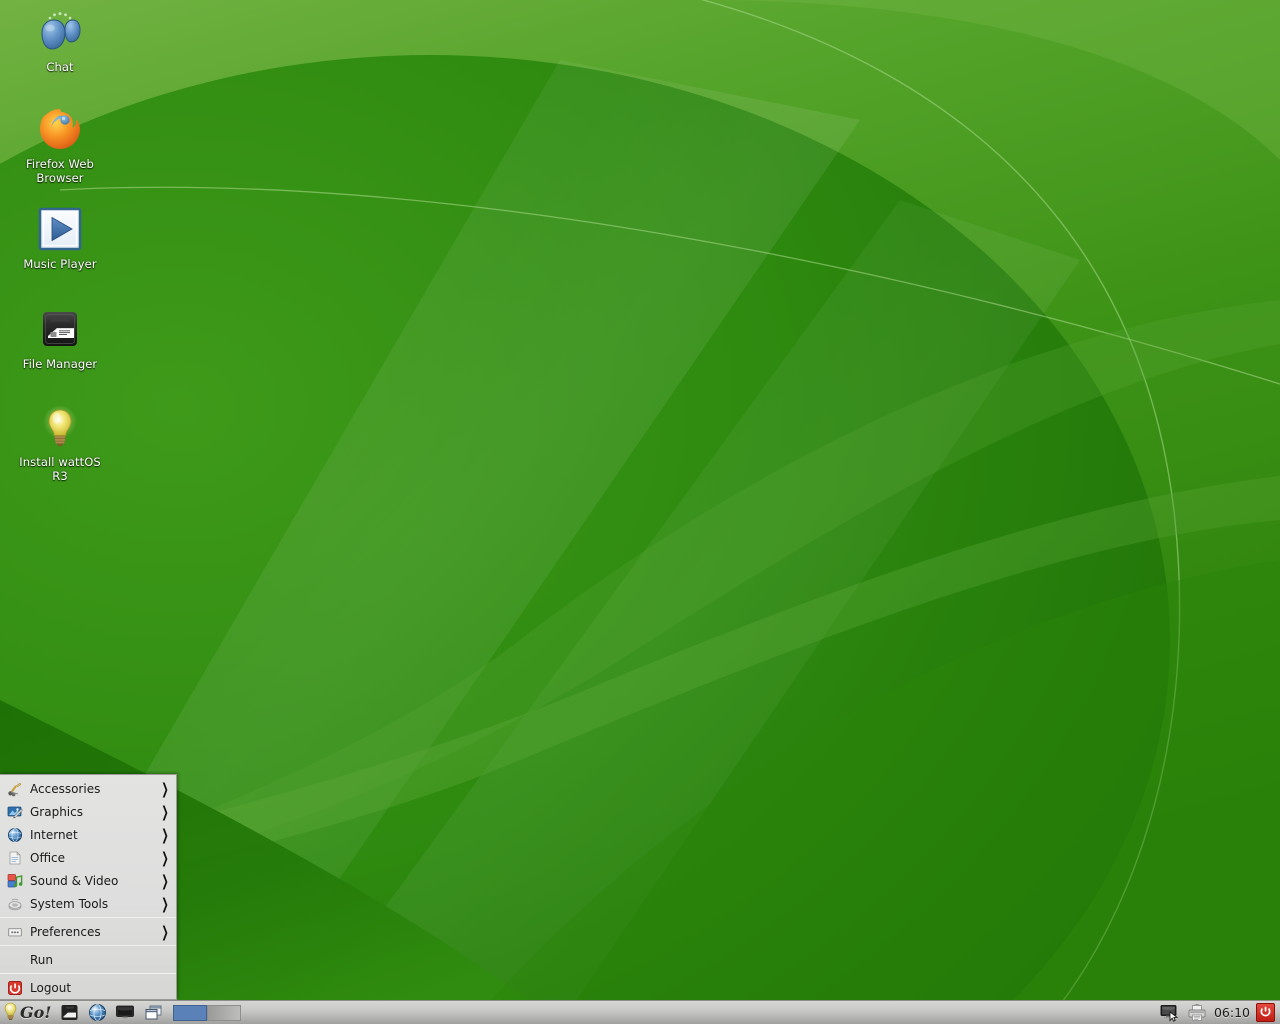  Describe the element at coordinates (15, 988) in the screenshot. I see `logout-power-icon` at that location.